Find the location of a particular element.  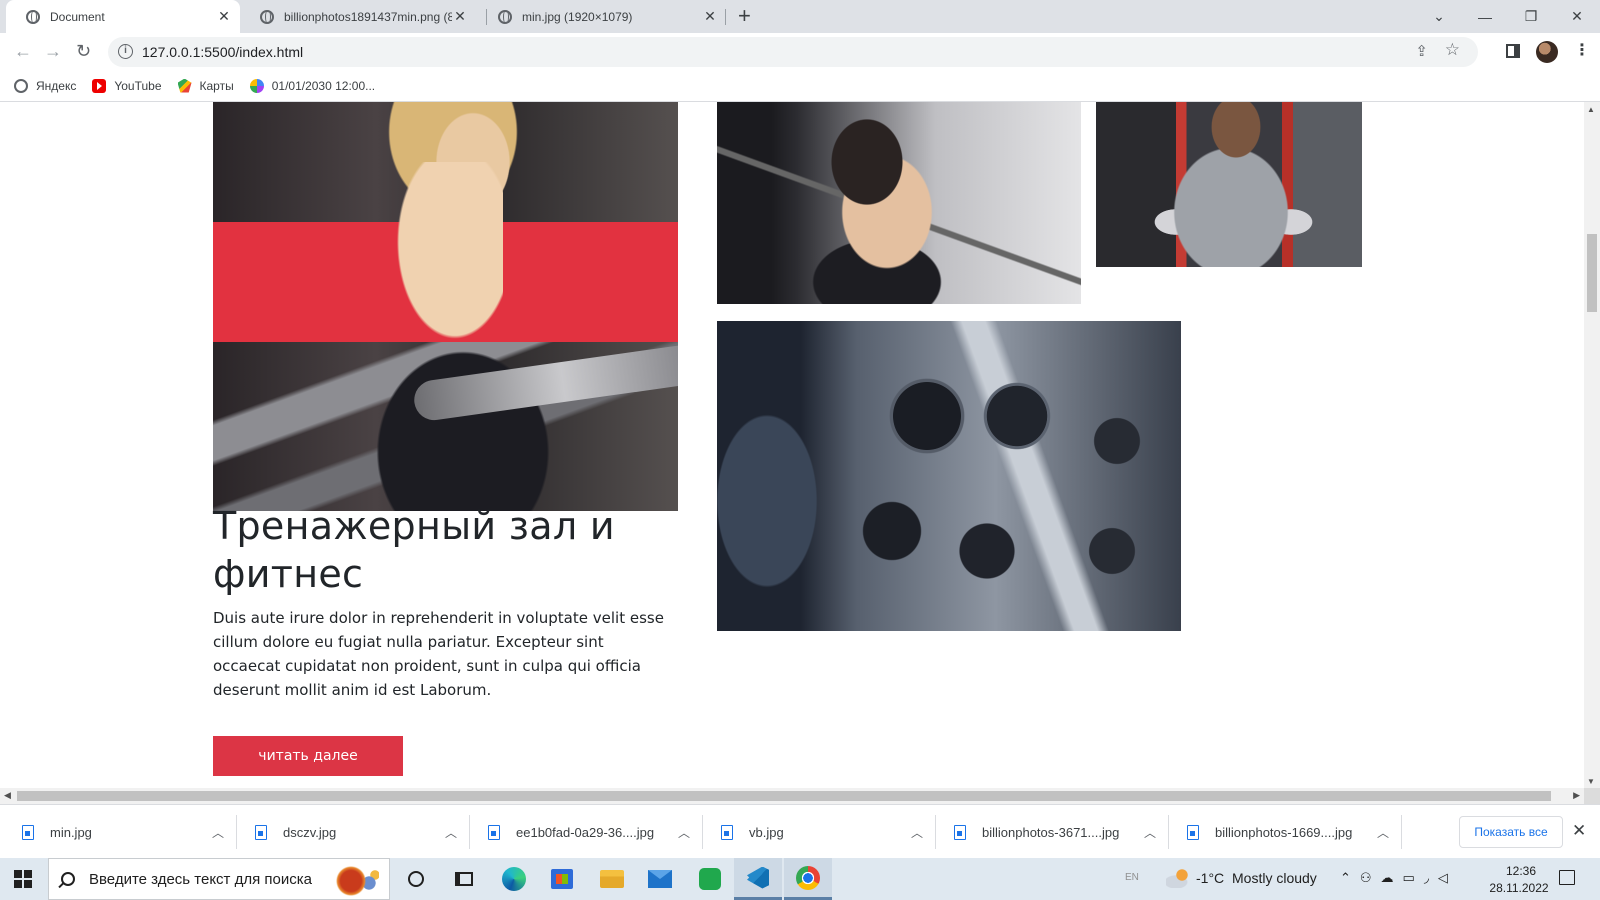

scroll-up-icon: ▲ is located at coordinates (1591, 109).